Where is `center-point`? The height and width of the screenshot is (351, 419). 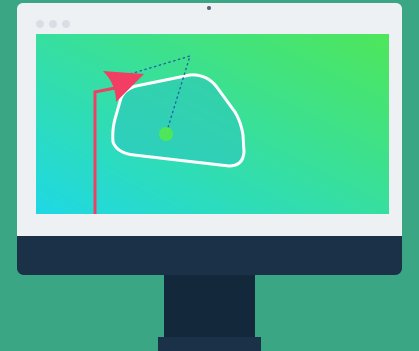
center-point is located at coordinates (166, 134).